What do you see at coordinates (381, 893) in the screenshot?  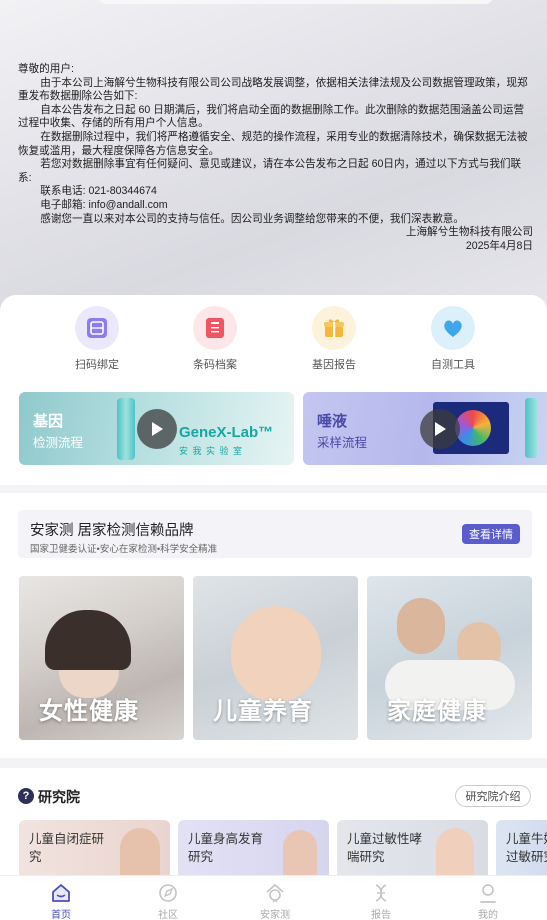 I see `report-icon` at bounding box center [381, 893].